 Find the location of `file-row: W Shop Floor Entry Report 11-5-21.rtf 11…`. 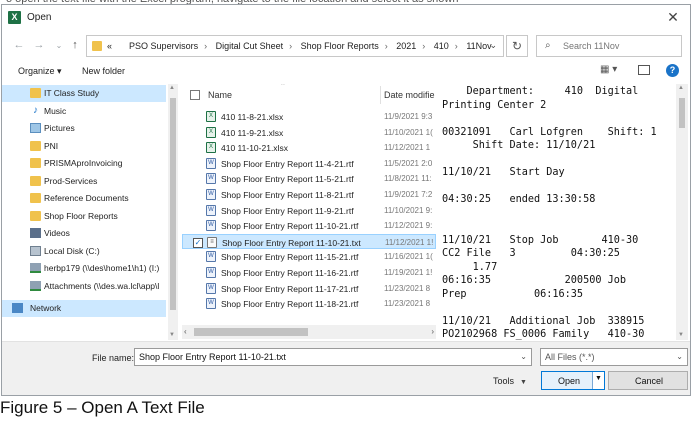

file-row: W Shop Floor Entry Report 11-5-21.rtf 11… is located at coordinates (309, 179).